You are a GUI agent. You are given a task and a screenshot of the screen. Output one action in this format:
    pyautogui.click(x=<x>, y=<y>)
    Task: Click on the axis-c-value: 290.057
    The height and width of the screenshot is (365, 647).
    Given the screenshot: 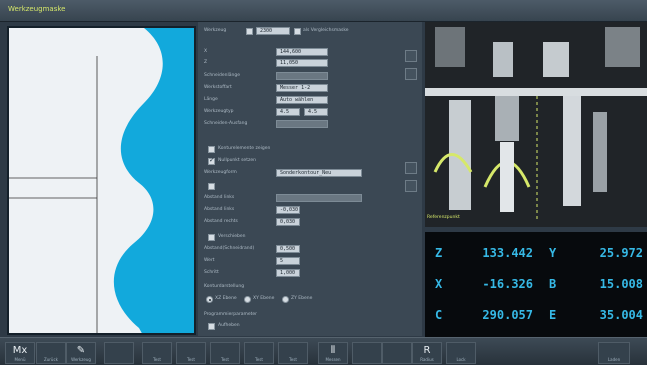 What is the action you would take?
    pyautogui.click(x=507, y=315)
    